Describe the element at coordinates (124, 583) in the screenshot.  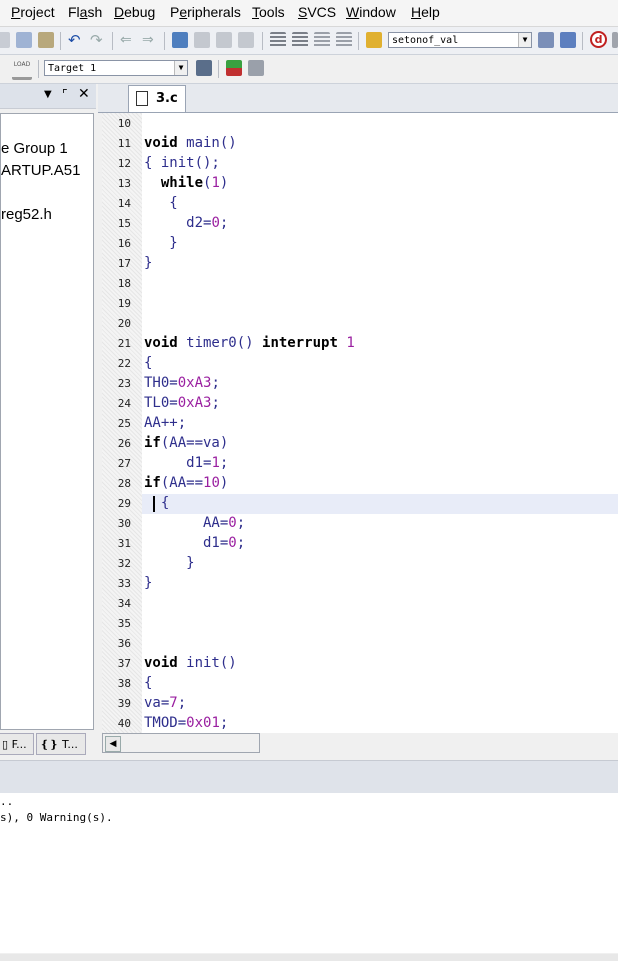
I see `line-number: 33` at that location.